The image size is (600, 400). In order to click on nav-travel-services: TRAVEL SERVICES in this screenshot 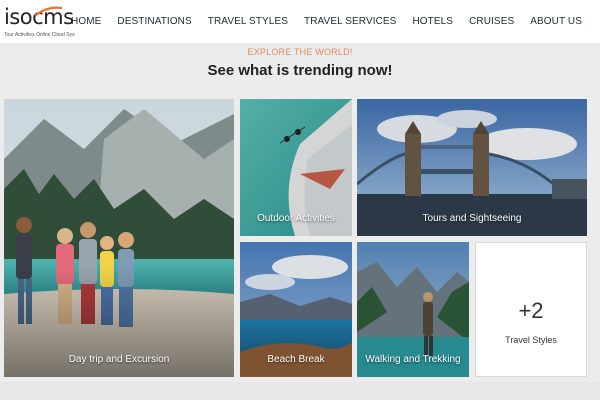, I will do `click(350, 21)`.